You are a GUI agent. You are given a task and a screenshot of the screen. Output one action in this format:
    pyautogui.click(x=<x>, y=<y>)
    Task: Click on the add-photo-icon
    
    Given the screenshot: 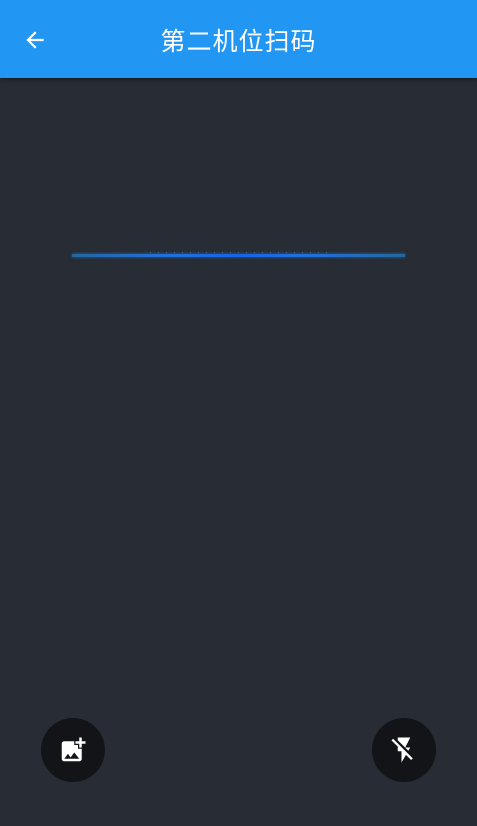 What is the action you would take?
    pyautogui.click(x=73, y=749)
    